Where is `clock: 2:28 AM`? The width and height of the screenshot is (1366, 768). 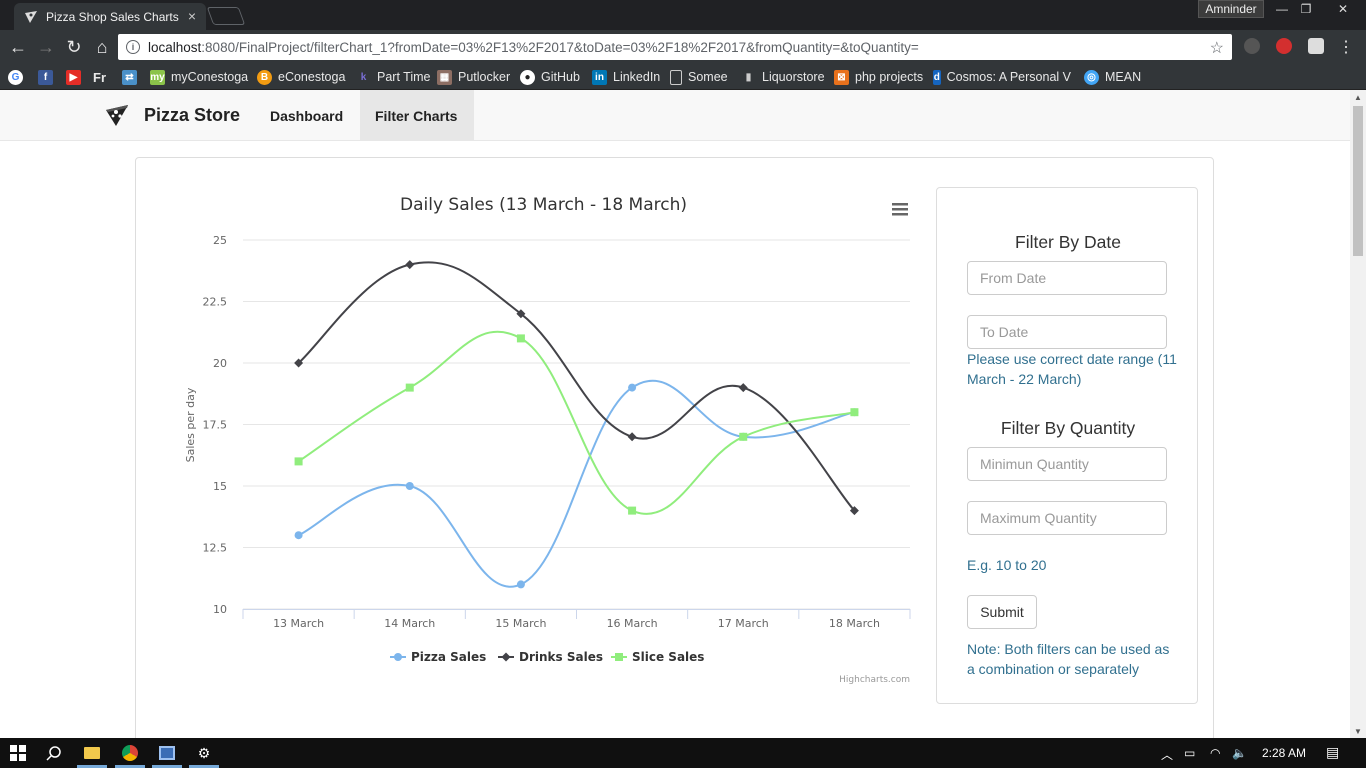 clock: 2:28 AM is located at coordinates (1284, 753).